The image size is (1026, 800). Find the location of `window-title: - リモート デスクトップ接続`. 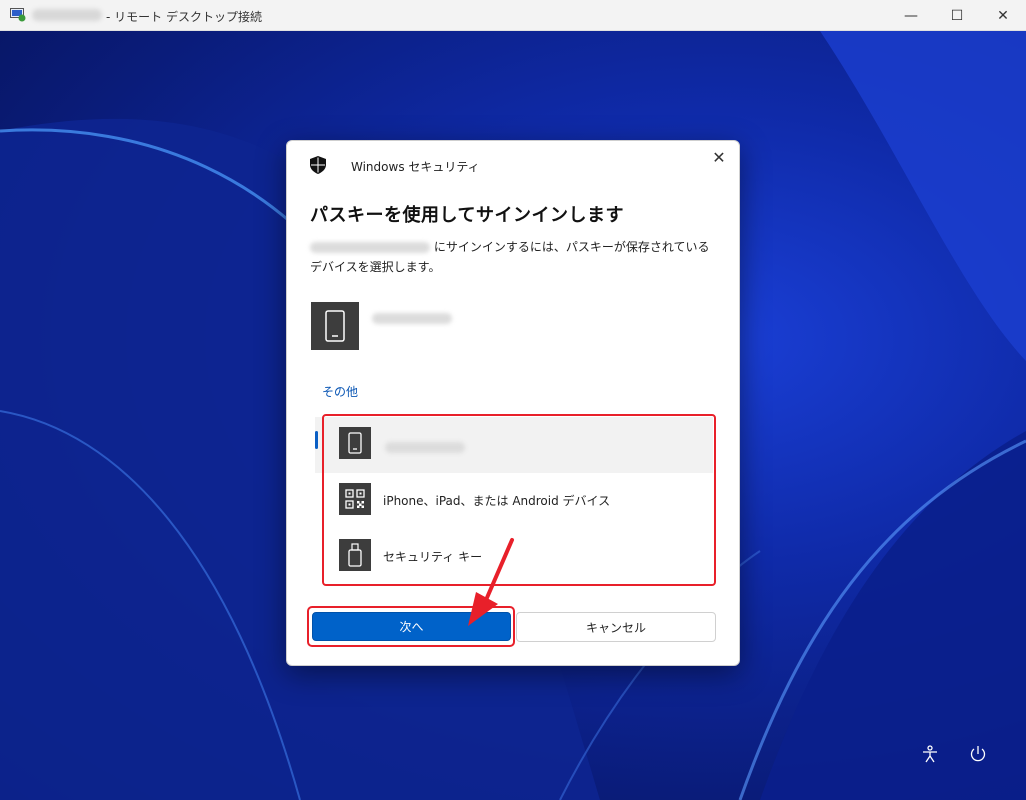

window-title: - リモート デスクトップ接続 is located at coordinates (184, 17).